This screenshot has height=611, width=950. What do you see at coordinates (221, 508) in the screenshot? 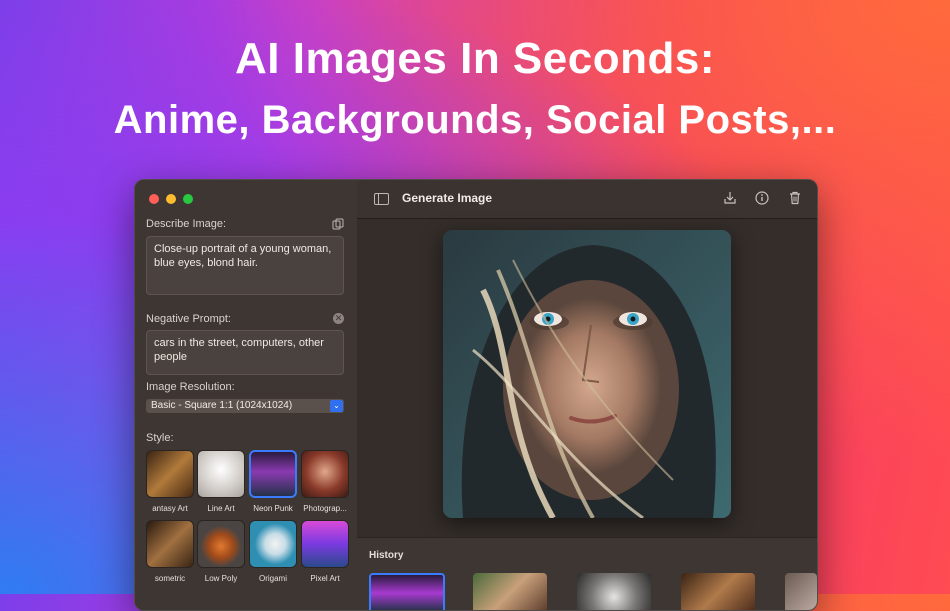
I see `style-label-text: Line Art` at bounding box center [221, 508].